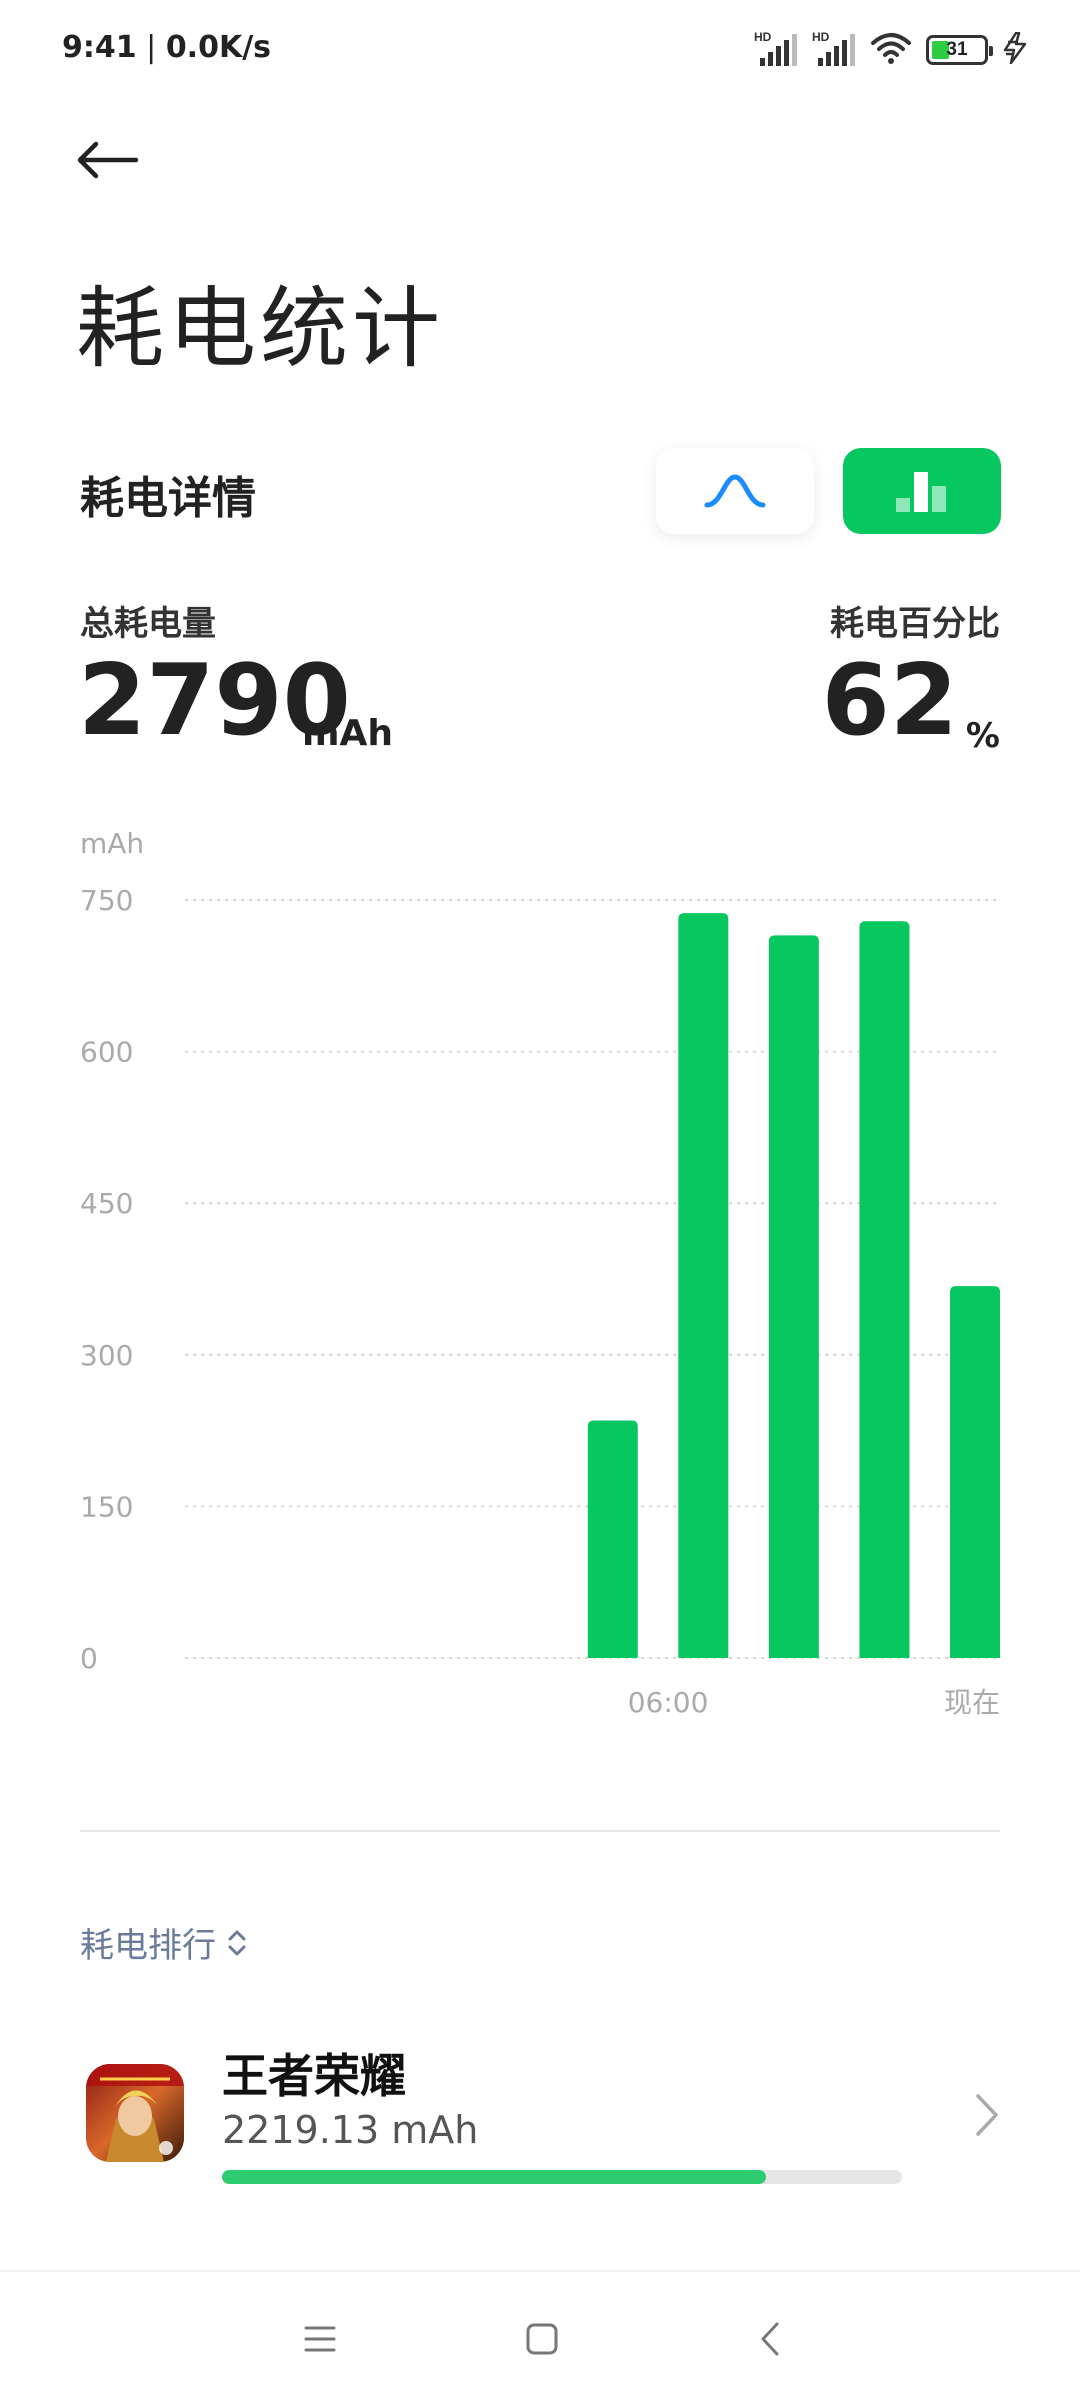 The image size is (1080, 2400). Describe the element at coordinates (987, 2115) in the screenshot. I see `chevron-right-icon` at that location.